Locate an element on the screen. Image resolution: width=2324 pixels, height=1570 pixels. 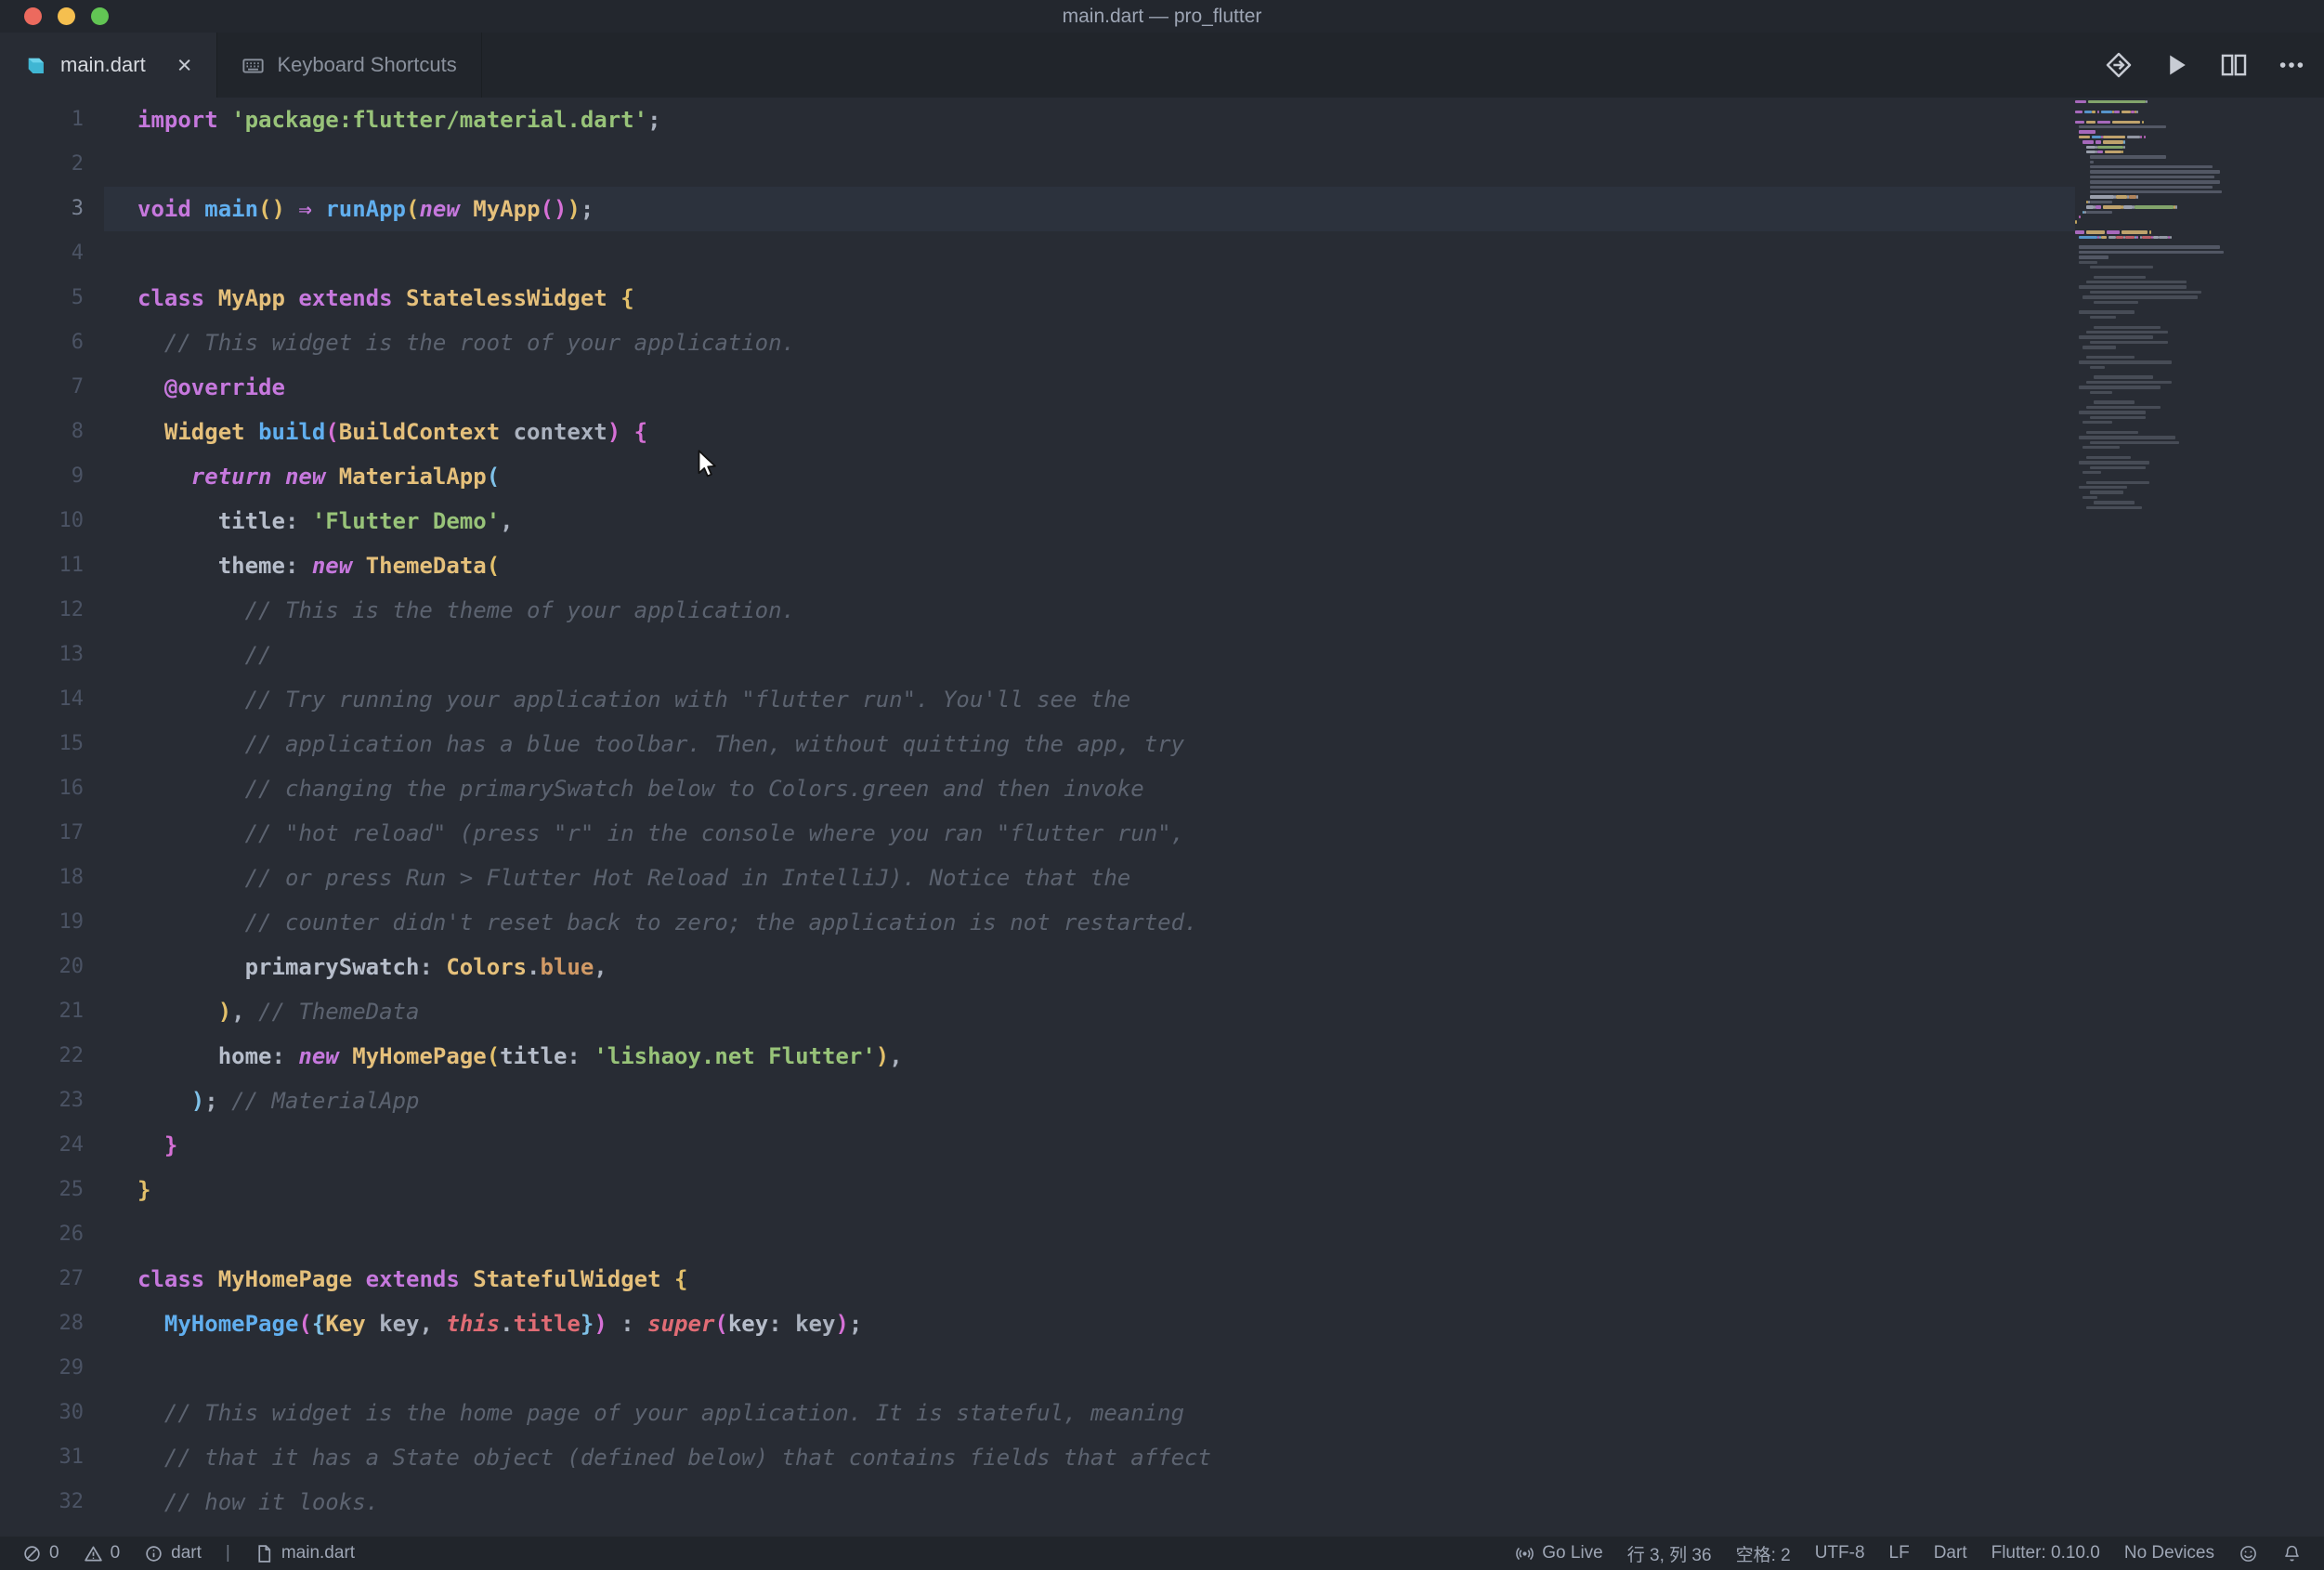
editor-tab-bar: main.dart × Keyboard Shortcuts is located at coordinates (1162, 65).